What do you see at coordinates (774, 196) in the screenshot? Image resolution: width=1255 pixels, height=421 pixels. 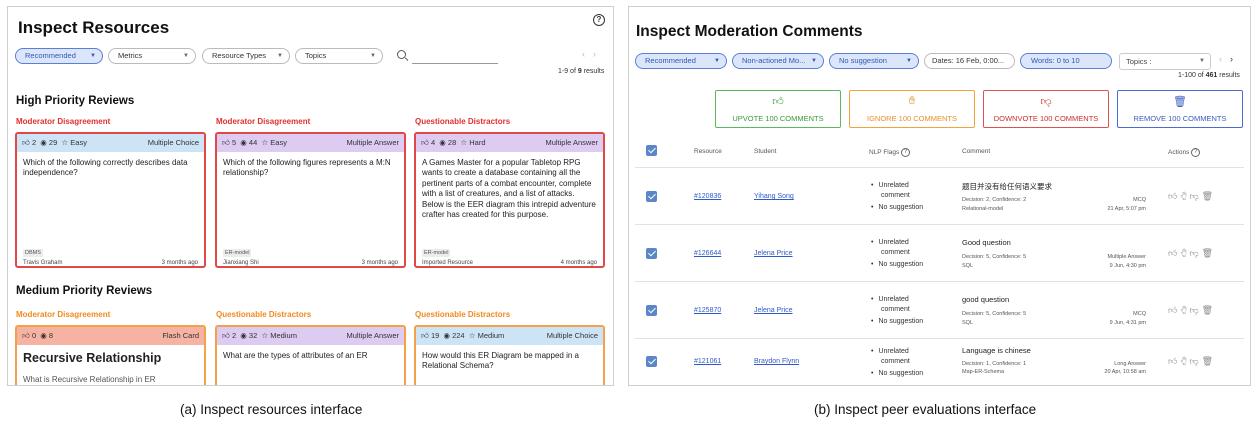 I see `student-link: Yihang Song` at bounding box center [774, 196].